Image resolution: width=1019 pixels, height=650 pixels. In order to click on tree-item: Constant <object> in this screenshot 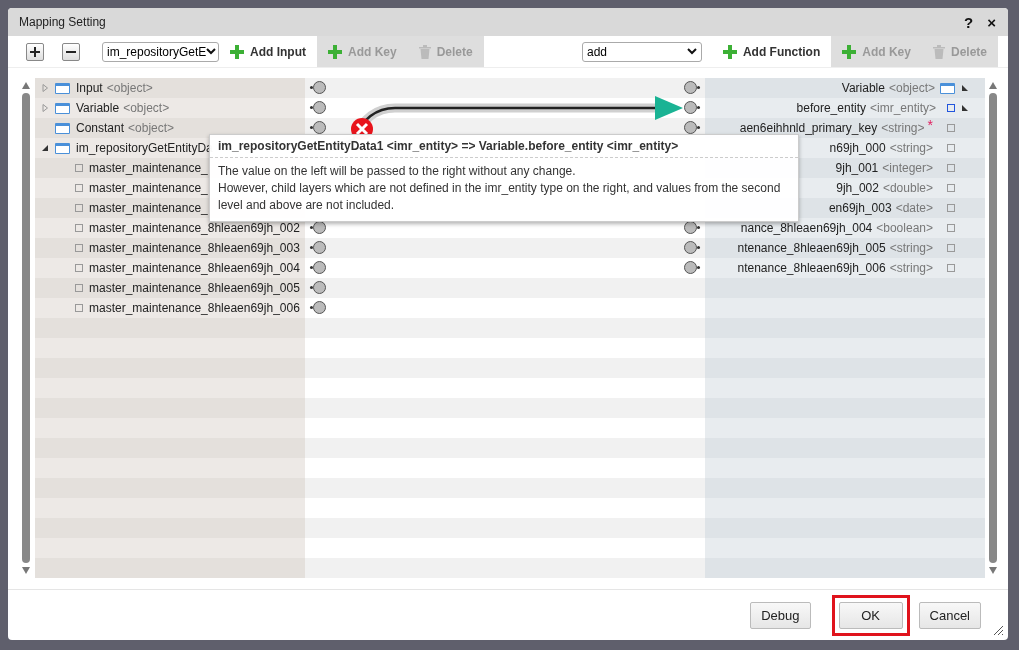, I will do `click(125, 128)`.